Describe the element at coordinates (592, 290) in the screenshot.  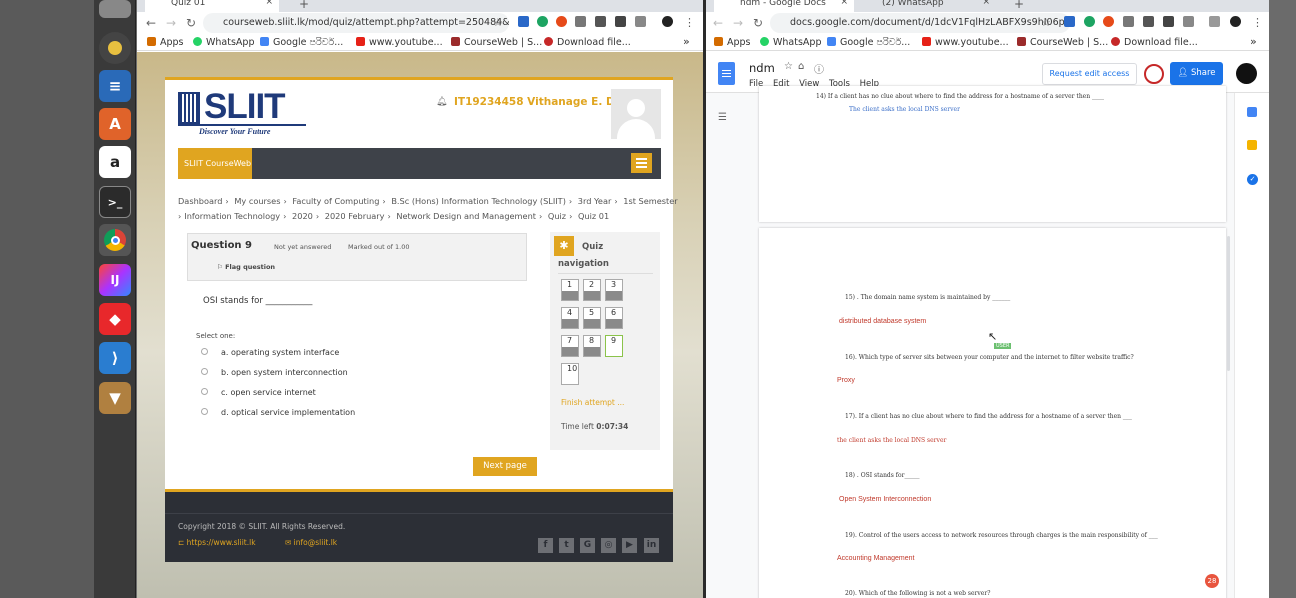
I see `quiz-nav-button: 2` at that location.